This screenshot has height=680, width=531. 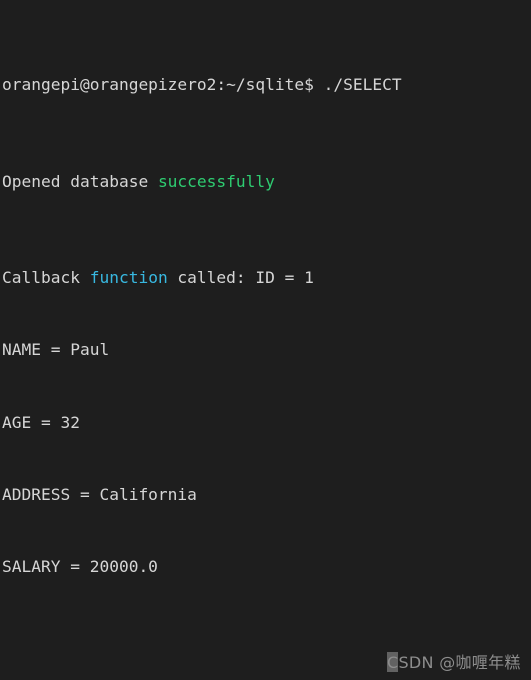 I want to click on callback-suffix: called: ID = 1, so click(x=240, y=278).